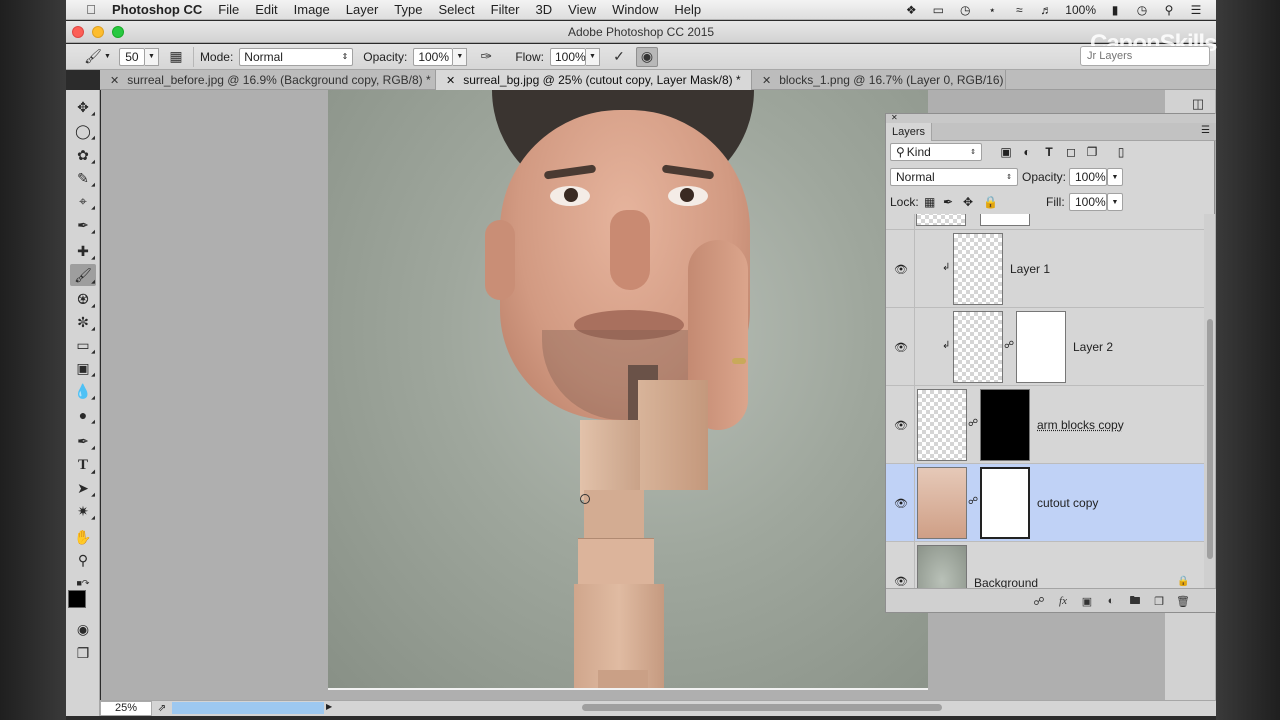 The height and width of the screenshot is (720, 1280). I want to click on menu-app-name: Photoshop CC, so click(157, 9).